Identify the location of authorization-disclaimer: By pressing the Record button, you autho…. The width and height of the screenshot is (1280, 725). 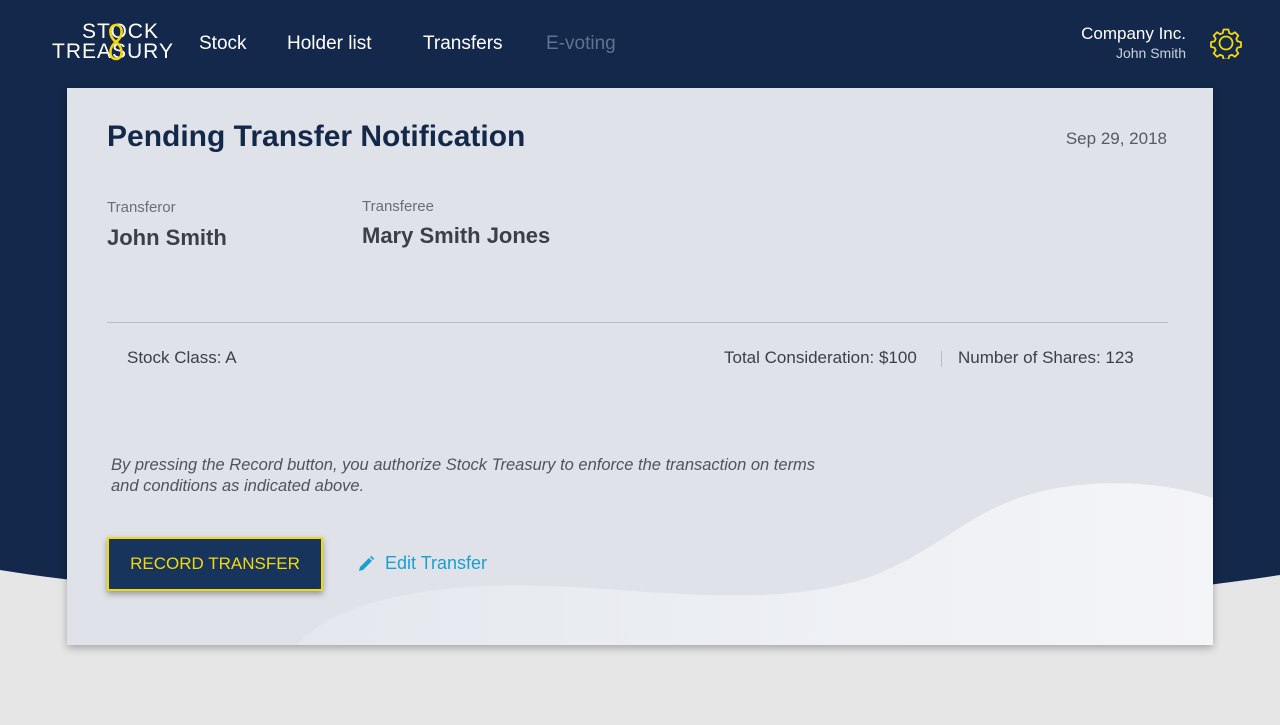
(463, 475).